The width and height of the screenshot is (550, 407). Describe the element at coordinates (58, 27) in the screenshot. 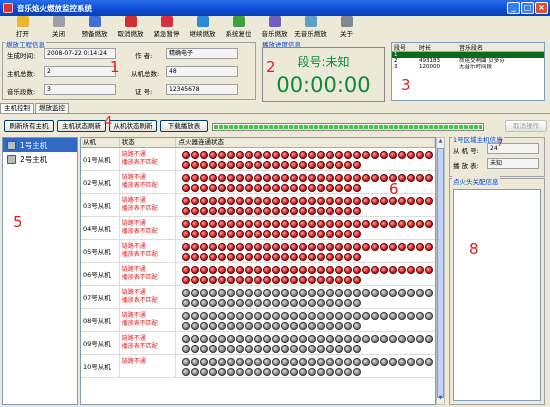

I see `toolbar-button-close-file: 关闭` at that location.